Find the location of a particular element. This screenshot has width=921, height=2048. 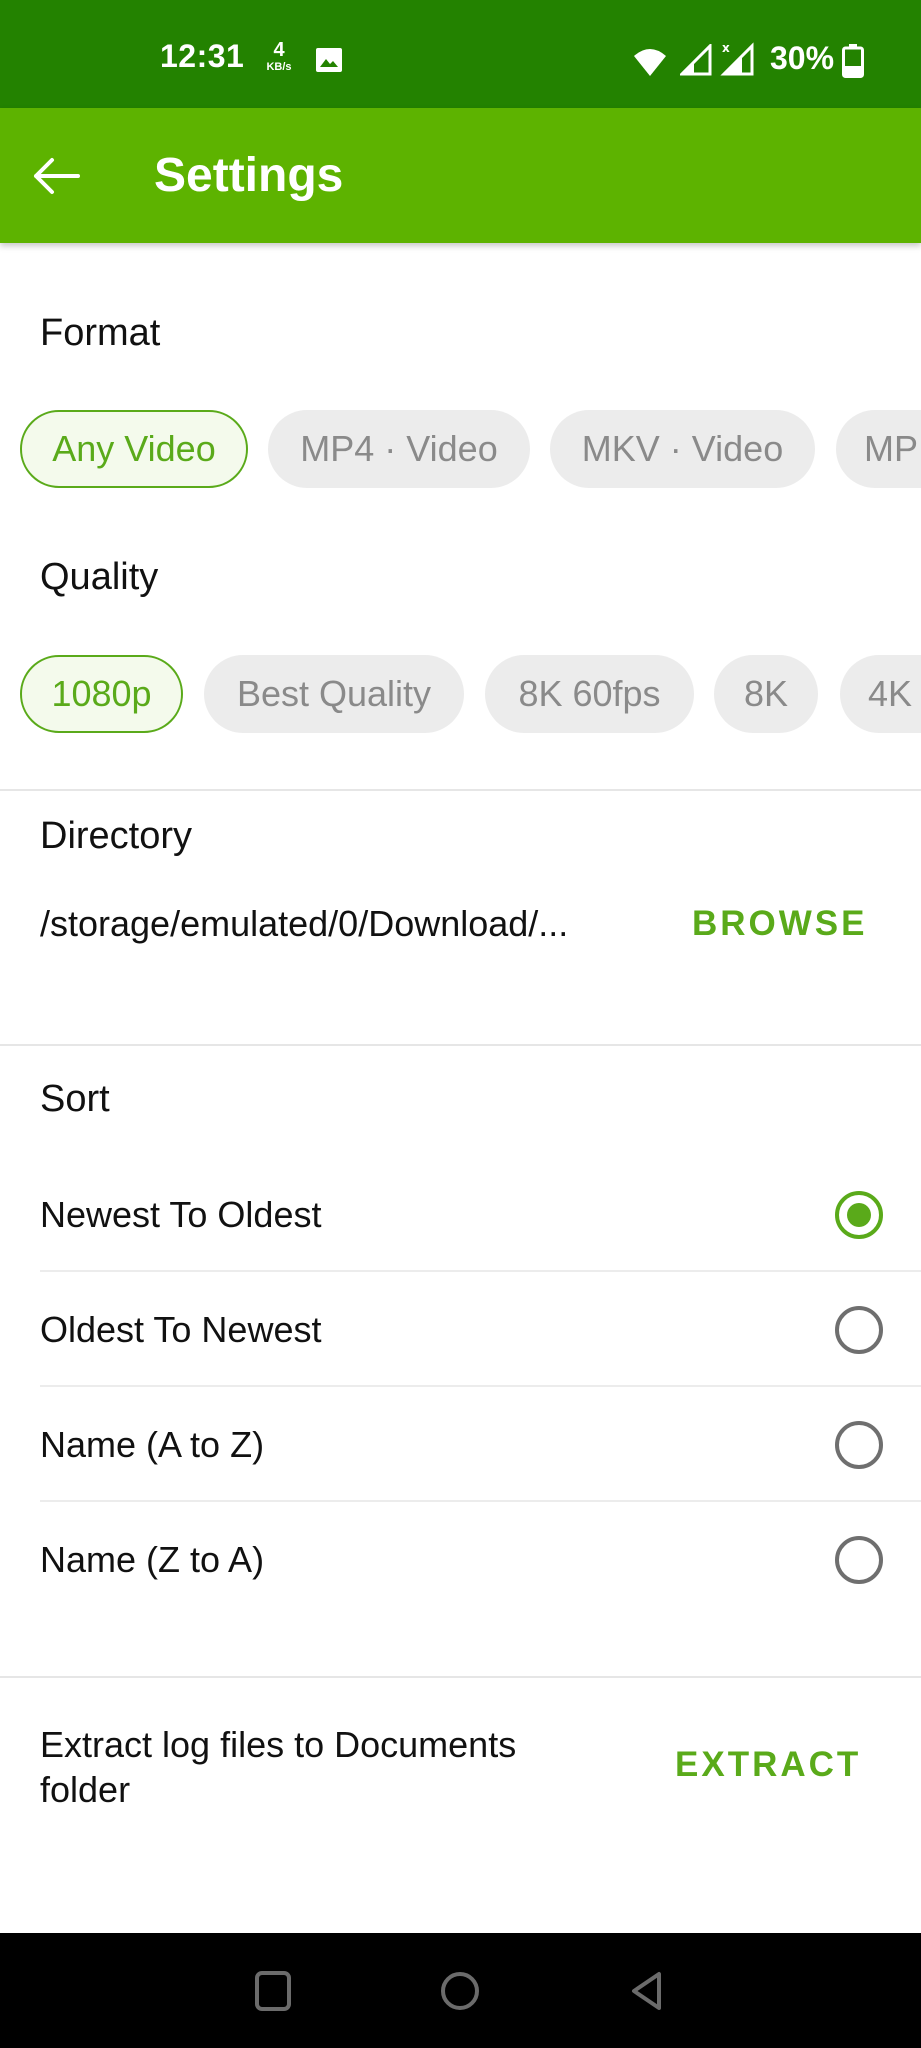

page-title: Settings is located at coordinates (249, 175).